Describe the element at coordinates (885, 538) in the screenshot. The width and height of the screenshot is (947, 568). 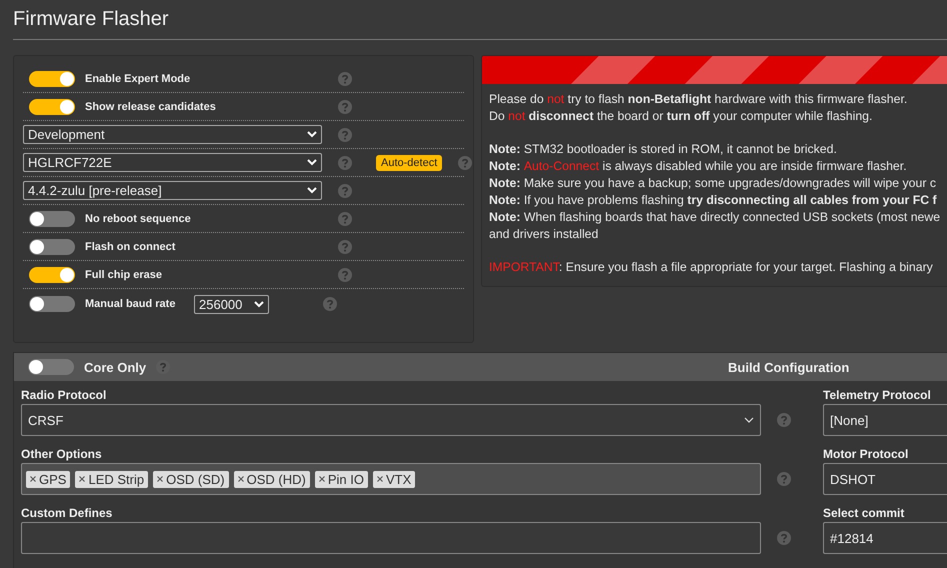
I see `dropdown: #12814` at that location.